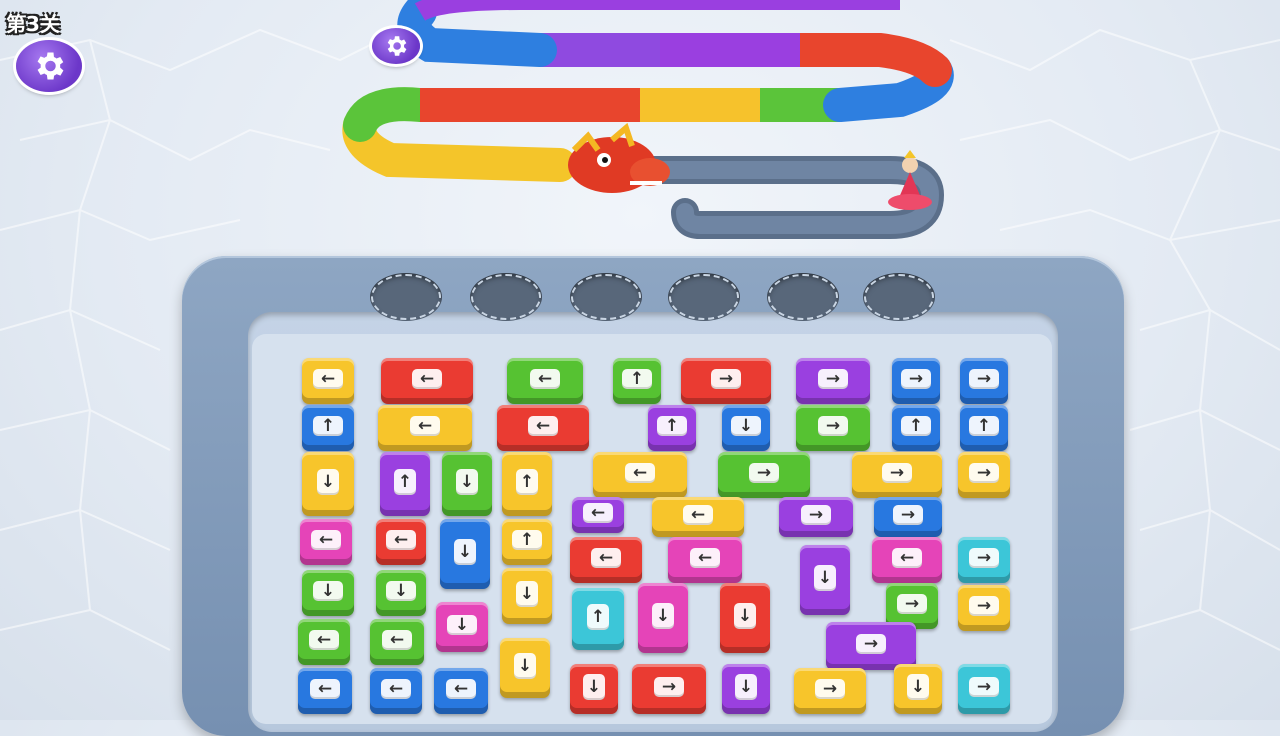 The image size is (1280, 736). I want to click on settings-button, so click(49, 66).